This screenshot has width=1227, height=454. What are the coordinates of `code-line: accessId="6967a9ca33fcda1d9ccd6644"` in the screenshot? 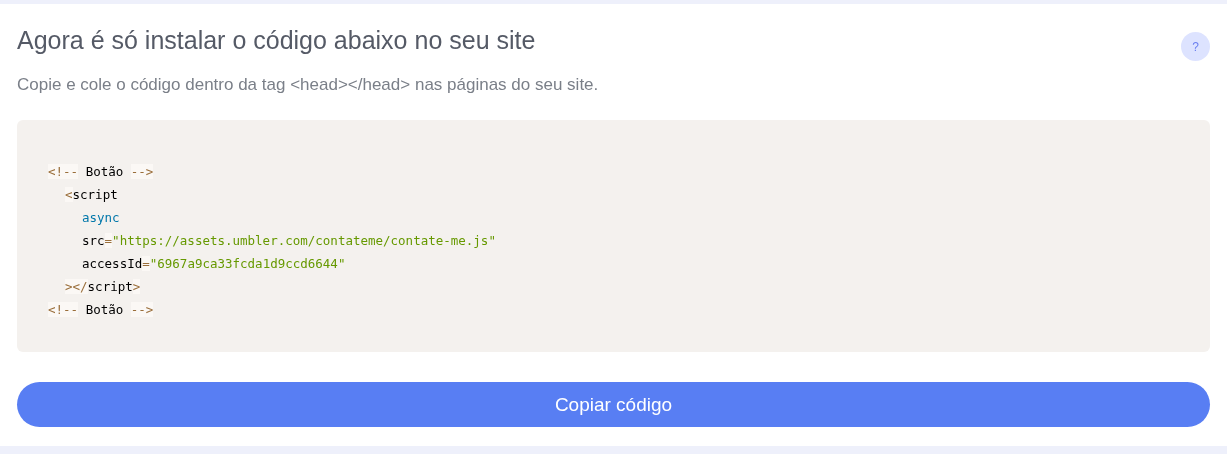 It's located at (213, 264).